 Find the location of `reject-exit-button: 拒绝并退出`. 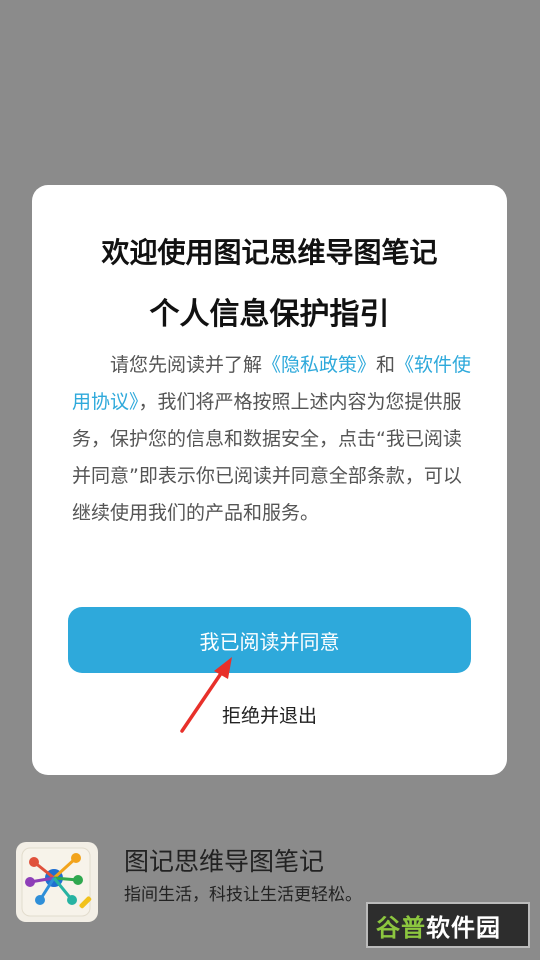

reject-exit-button: 拒绝并退出 is located at coordinates (269, 714).